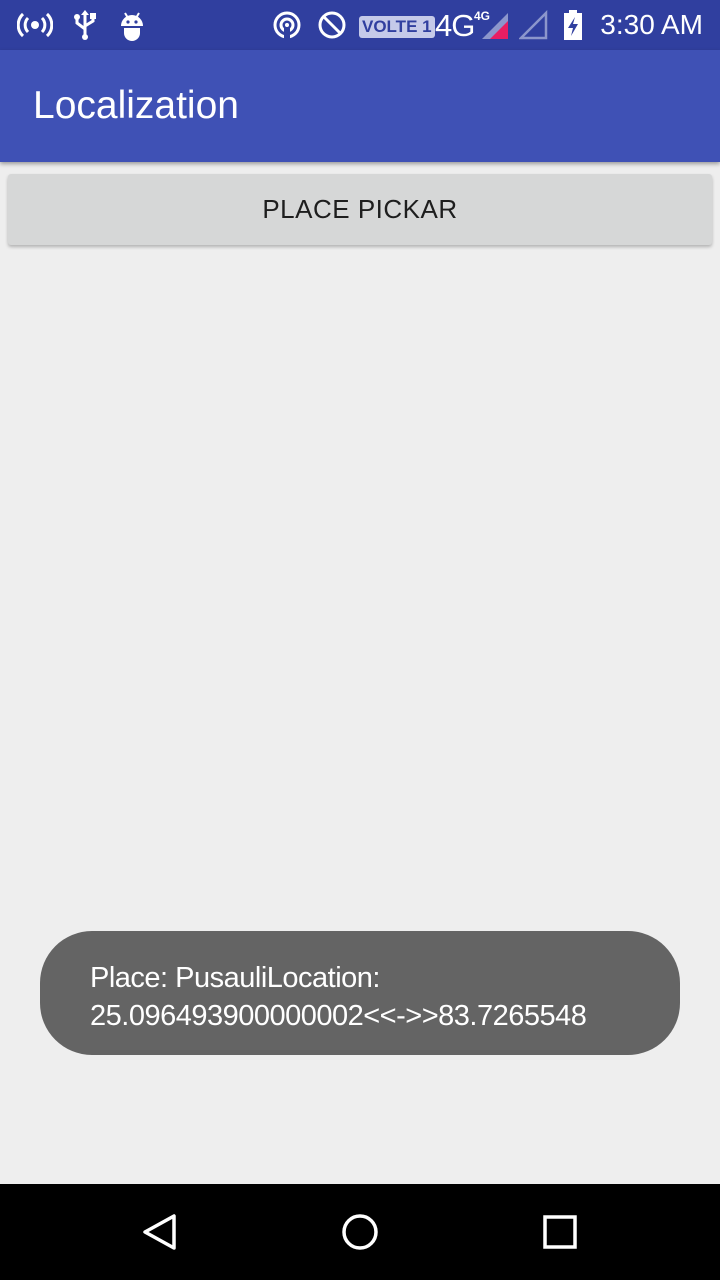 This screenshot has width=720, height=1280. Describe the element at coordinates (338, 1016) in the screenshot. I see `toast-line-2: 25.096493900000002<<->>83.7265548` at that location.